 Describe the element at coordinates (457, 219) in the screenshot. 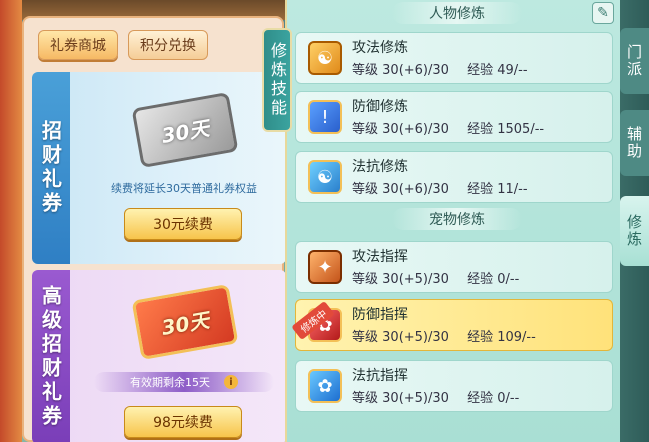

I see `section-header-pet: 宠物修炼` at that location.